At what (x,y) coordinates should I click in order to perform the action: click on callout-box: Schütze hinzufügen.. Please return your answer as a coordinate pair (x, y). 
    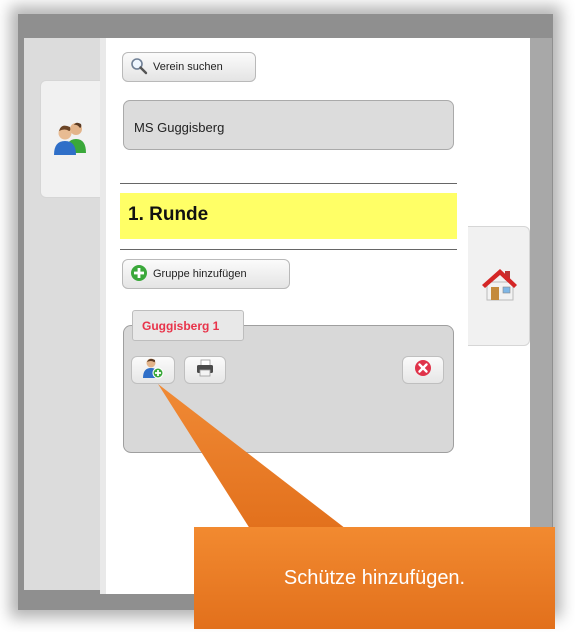
    Looking at the image, I should click on (374, 578).